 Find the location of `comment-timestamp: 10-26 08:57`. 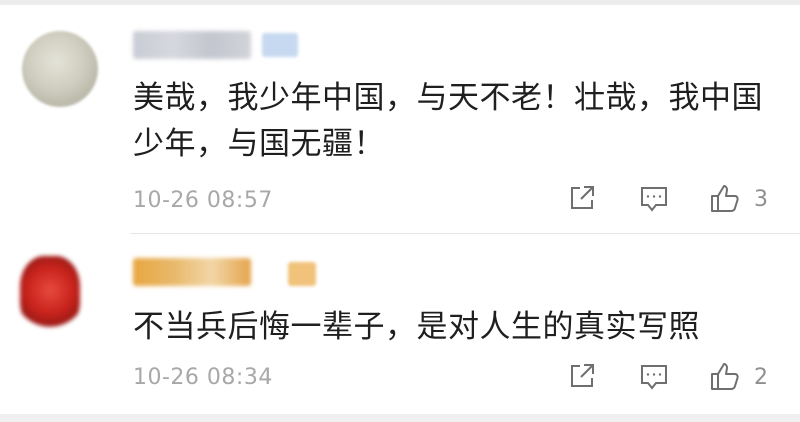

comment-timestamp: 10-26 08:57 is located at coordinates (203, 200).